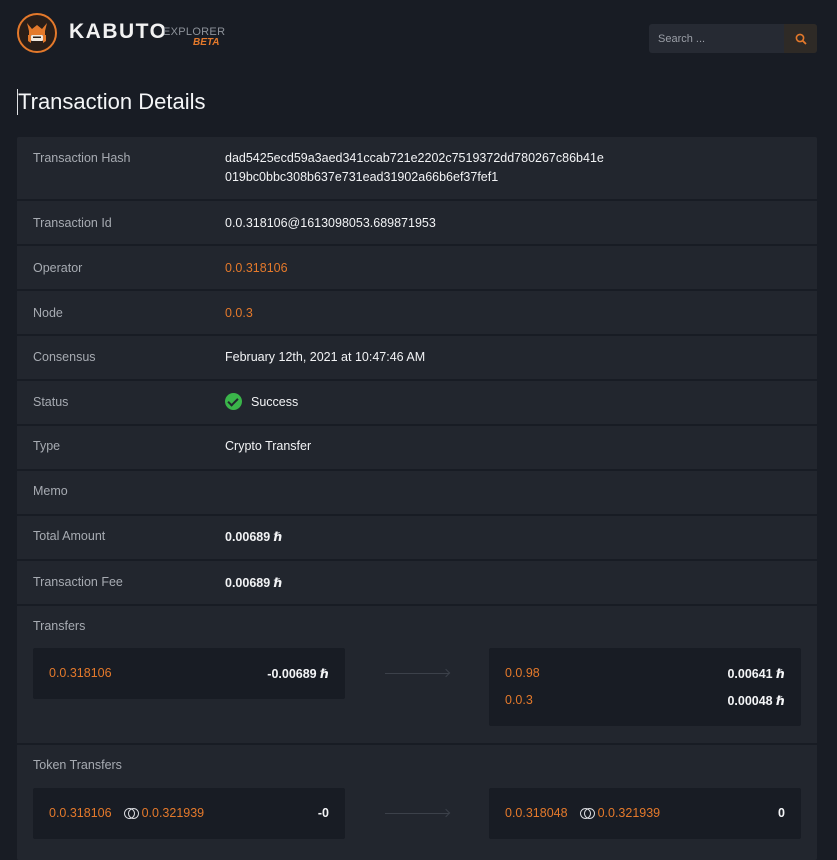  What do you see at coordinates (756, 674) in the screenshot?
I see `transfer-to-amount-1: 0.00641 ℏ` at bounding box center [756, 674].